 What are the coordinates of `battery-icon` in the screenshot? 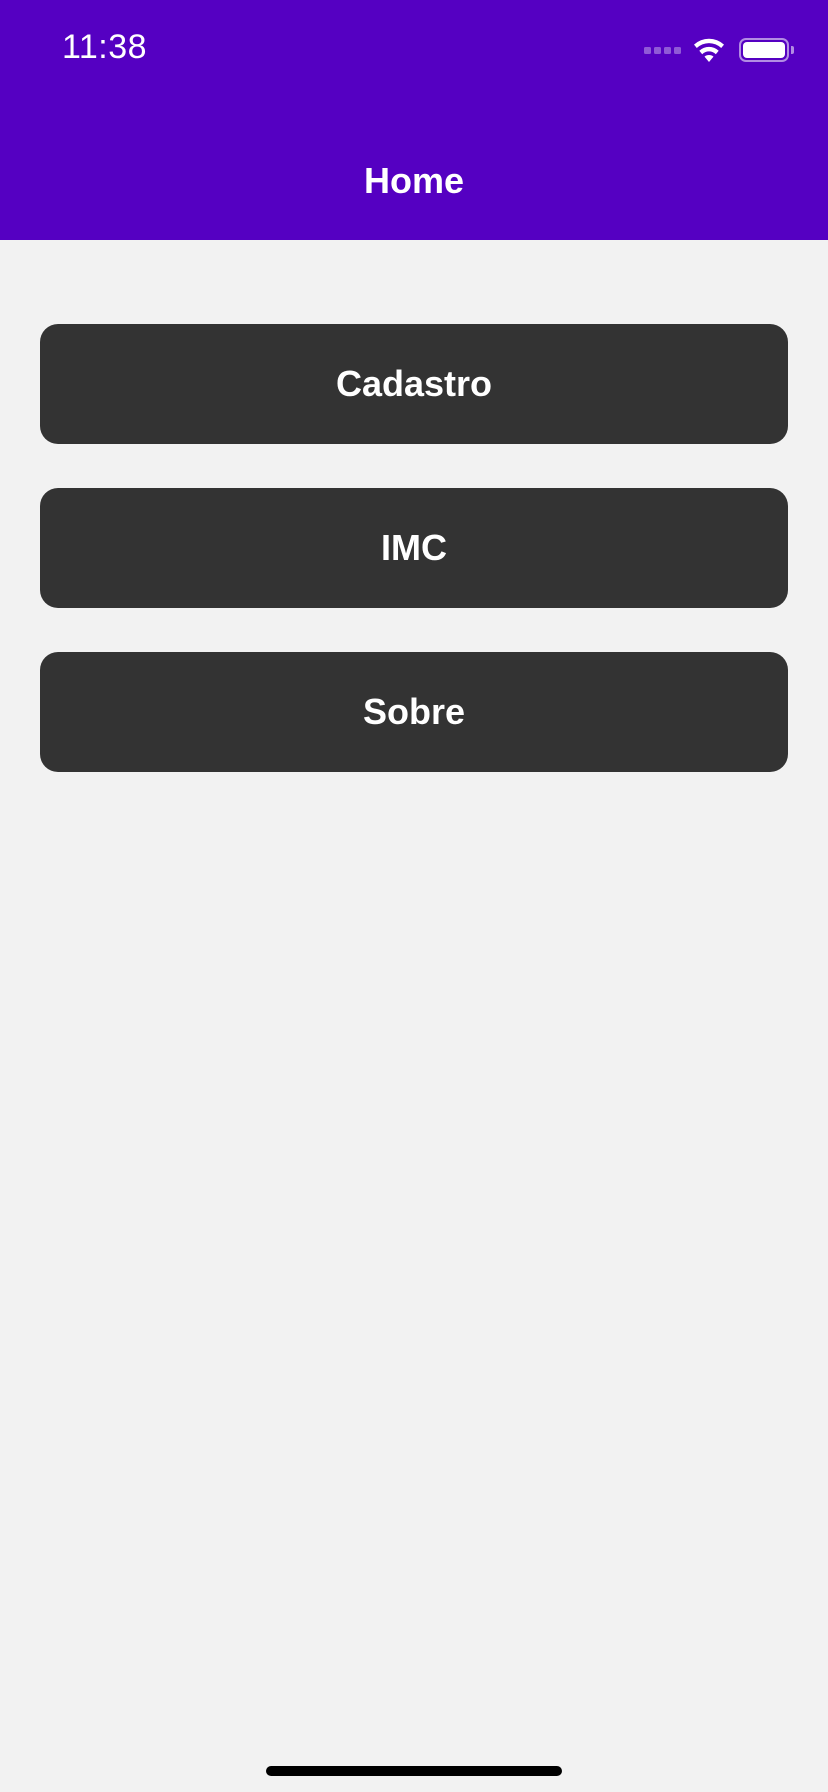 It's located at (764, 50).